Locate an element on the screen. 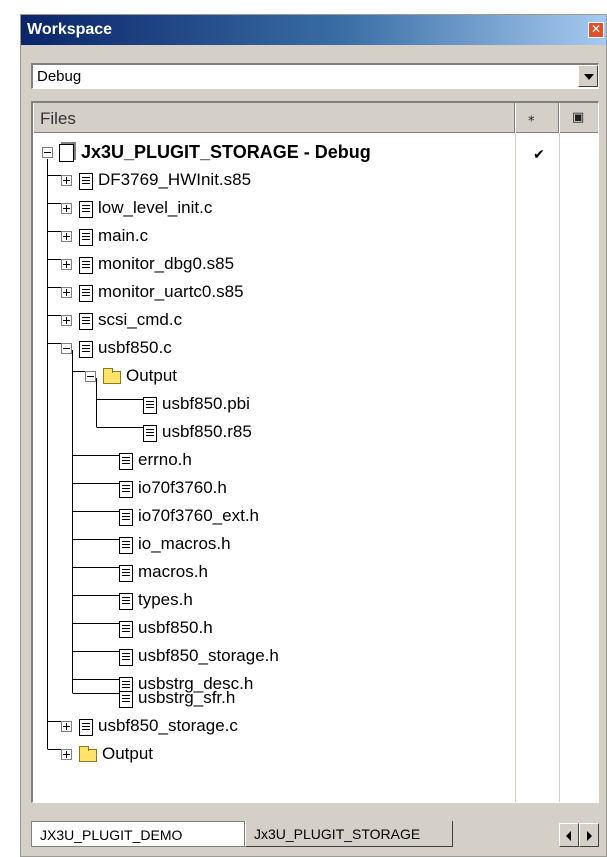  tree-item: errno.h is located at coordinates (273, 461).